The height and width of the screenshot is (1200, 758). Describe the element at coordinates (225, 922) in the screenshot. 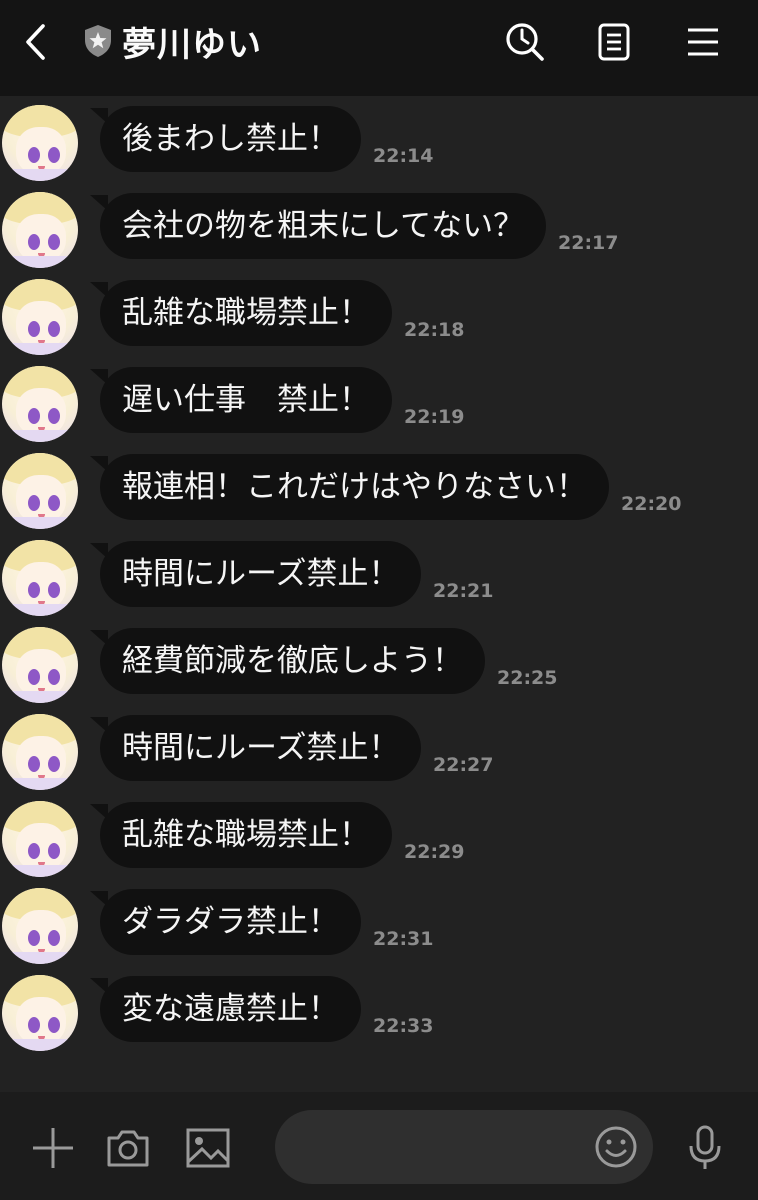

I see `message-bubble: ダラダラ禁止！` at that location.